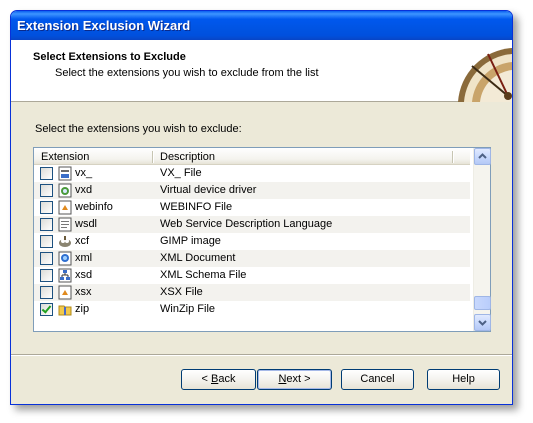 Image resolution: width=533 pixels, height=423 pixels. Describe the element at coordinates (65, 157) in the screenshot. I see `column-extension: Extension` at that location.